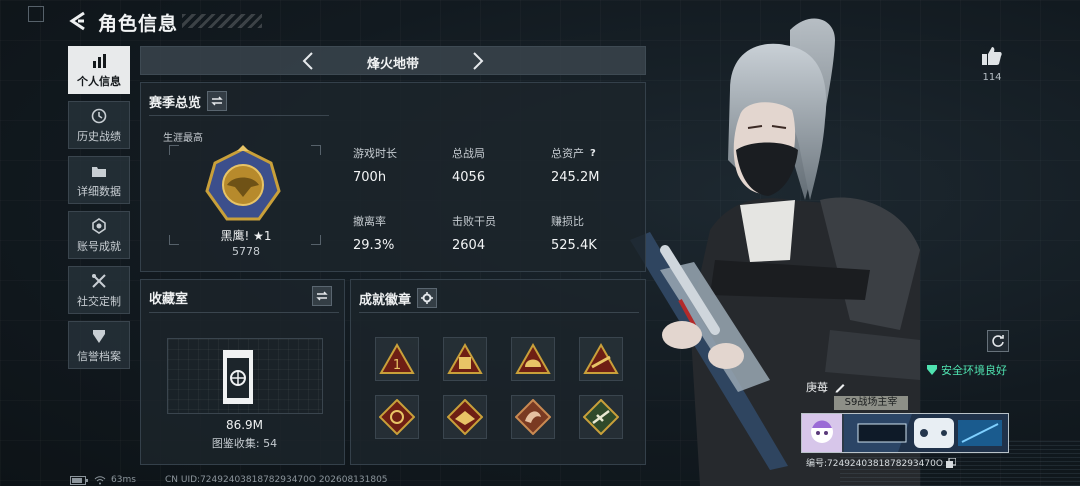  Describe the element at coordinates (375, 165) in the screenshot. I see `stat-play-time: 游戏时长 700h` at that location.